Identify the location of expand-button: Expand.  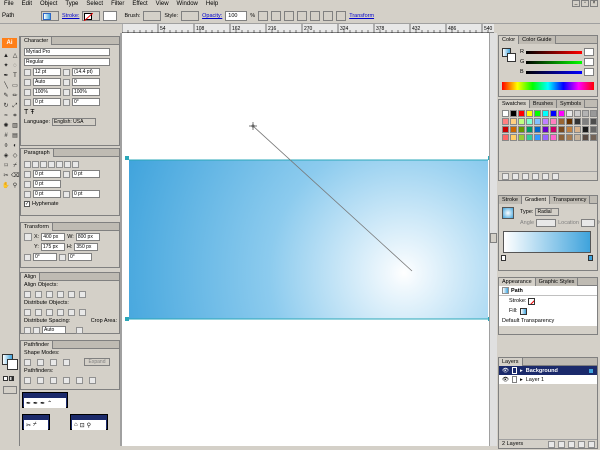
(97, 362).